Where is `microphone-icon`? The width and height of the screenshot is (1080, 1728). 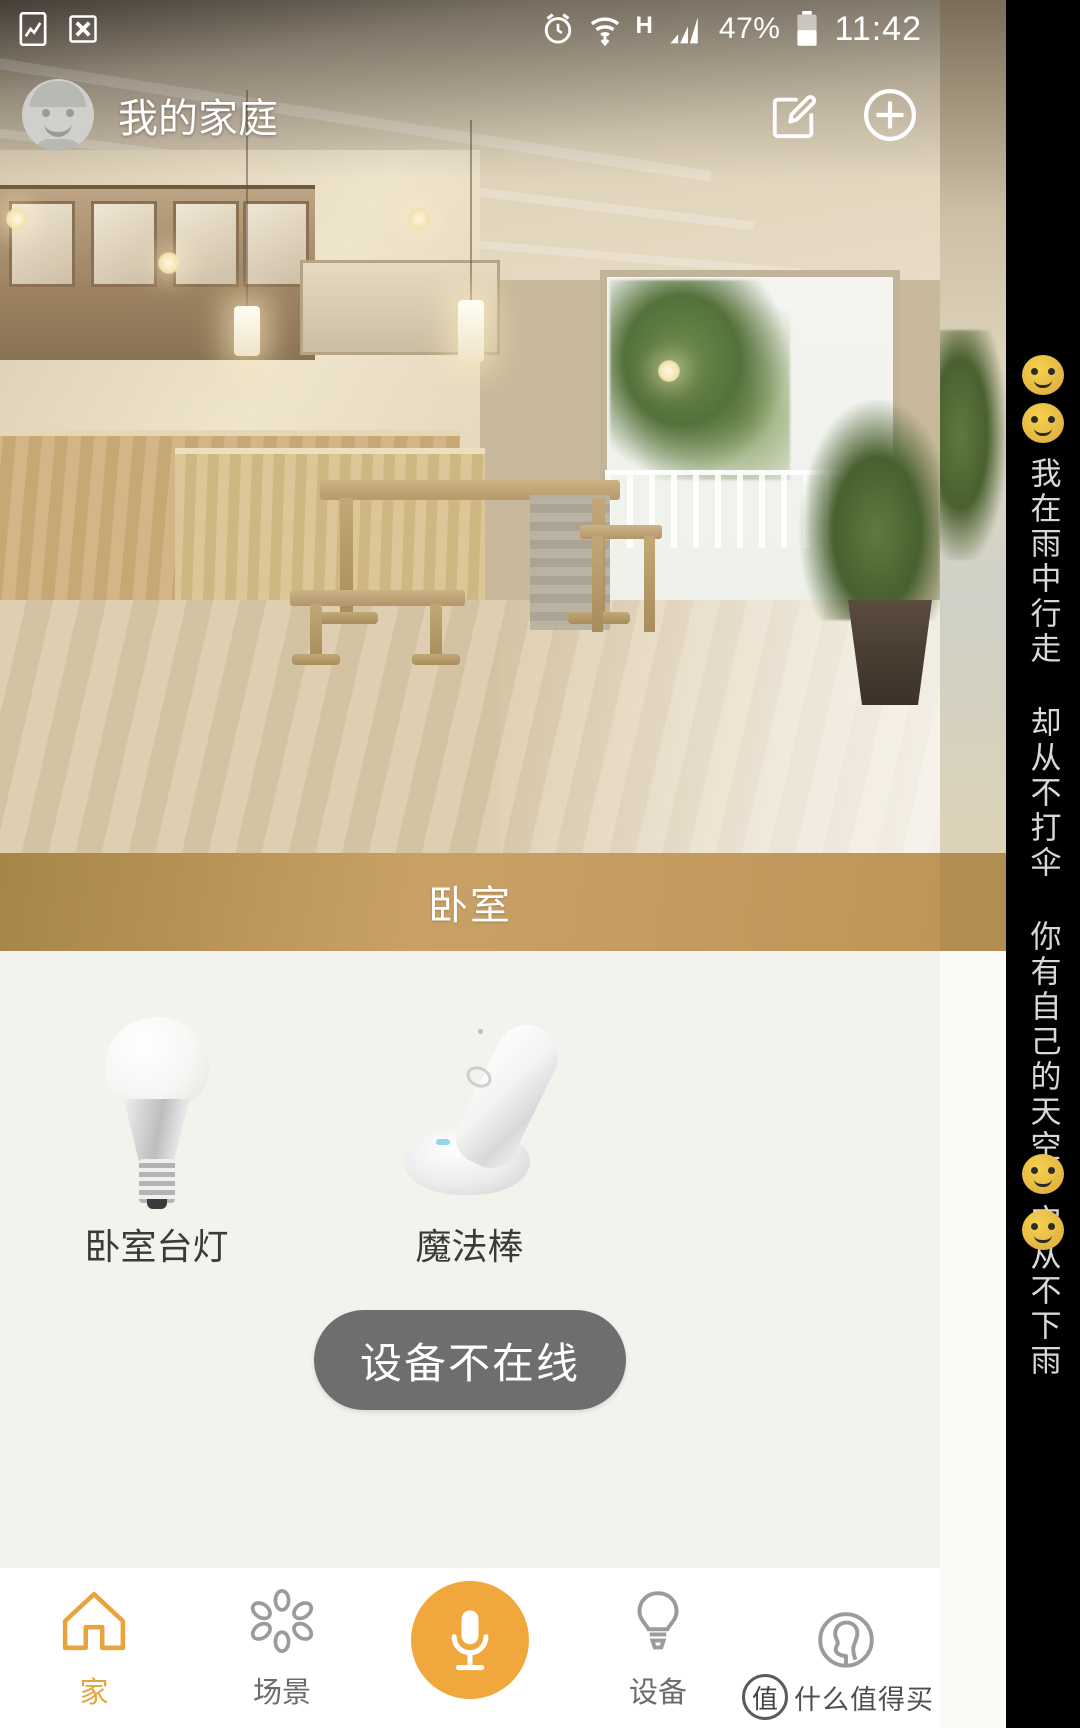
microphone-icon is located at coordinates (470, 1640).